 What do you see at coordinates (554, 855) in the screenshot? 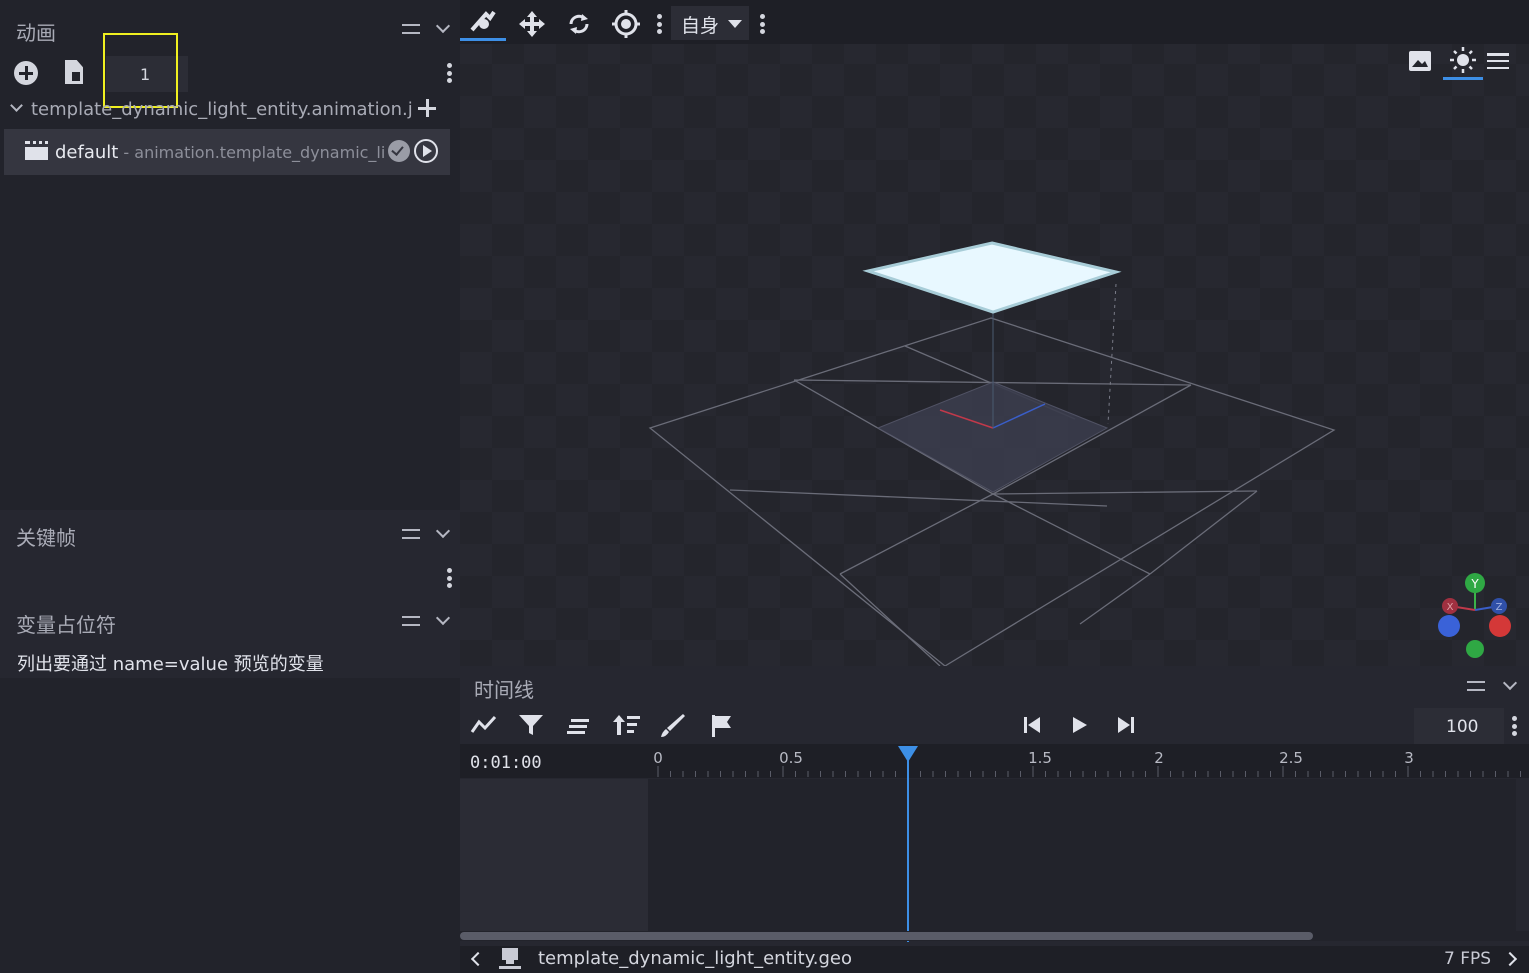
I see `timeline-track-labels` at bounding box center [554, 855].